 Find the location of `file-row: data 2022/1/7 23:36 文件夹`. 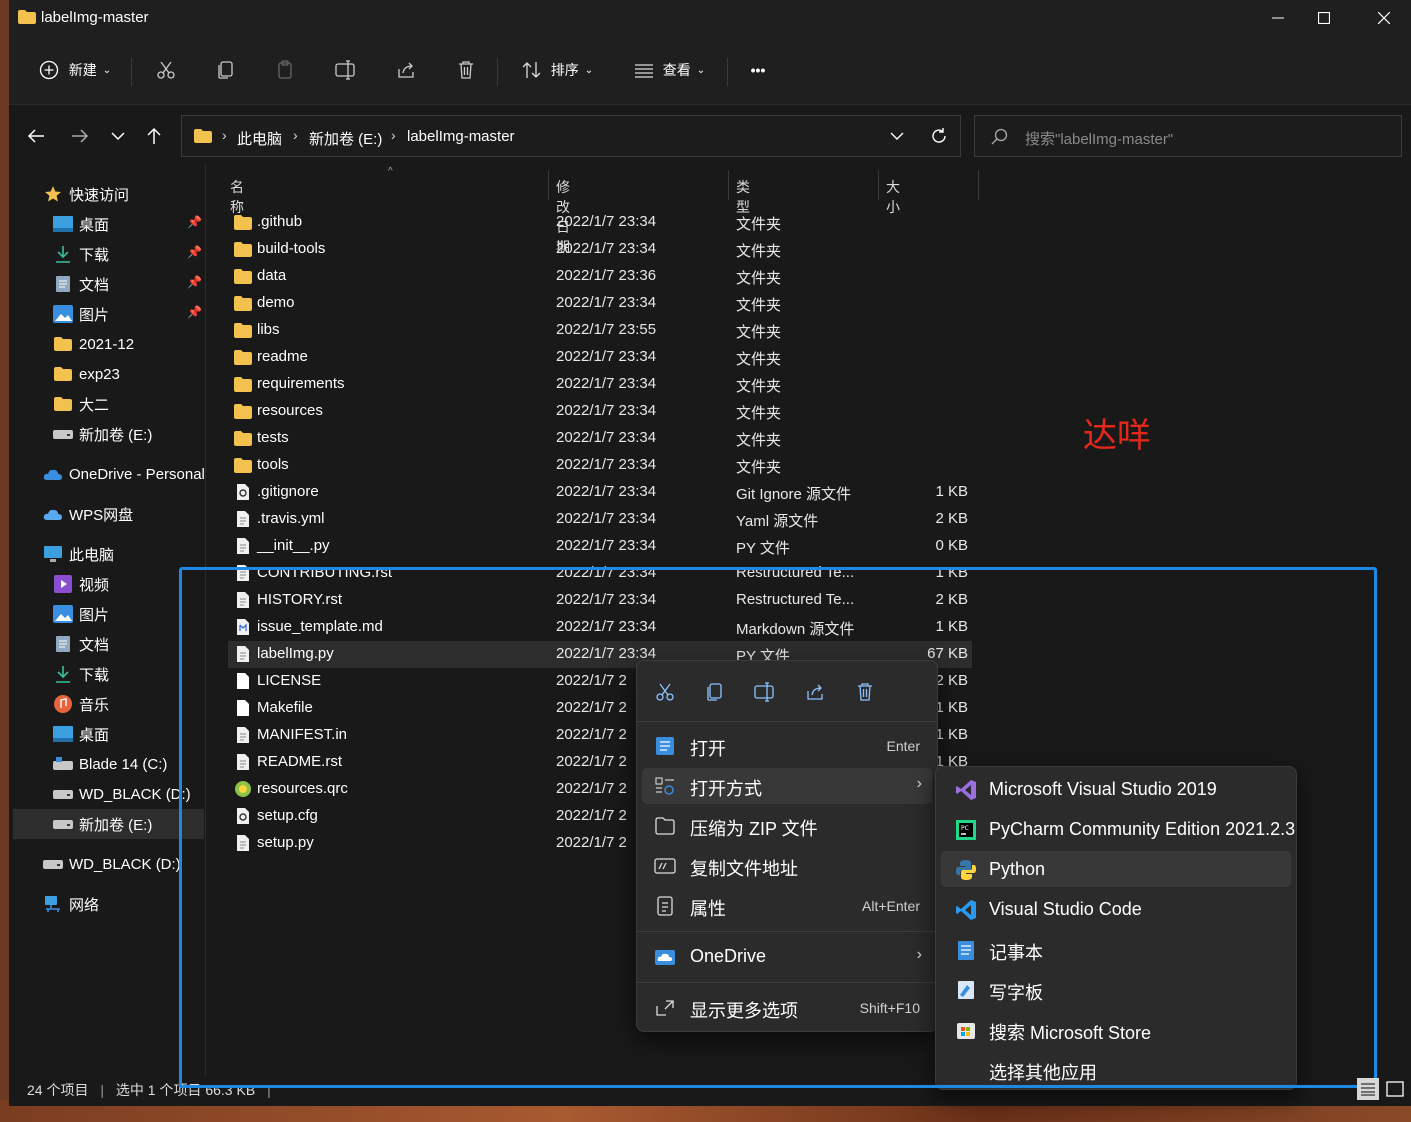

file-row: data 2022/1/7 23:36 文件夹 is located at coordinates (600, 276).